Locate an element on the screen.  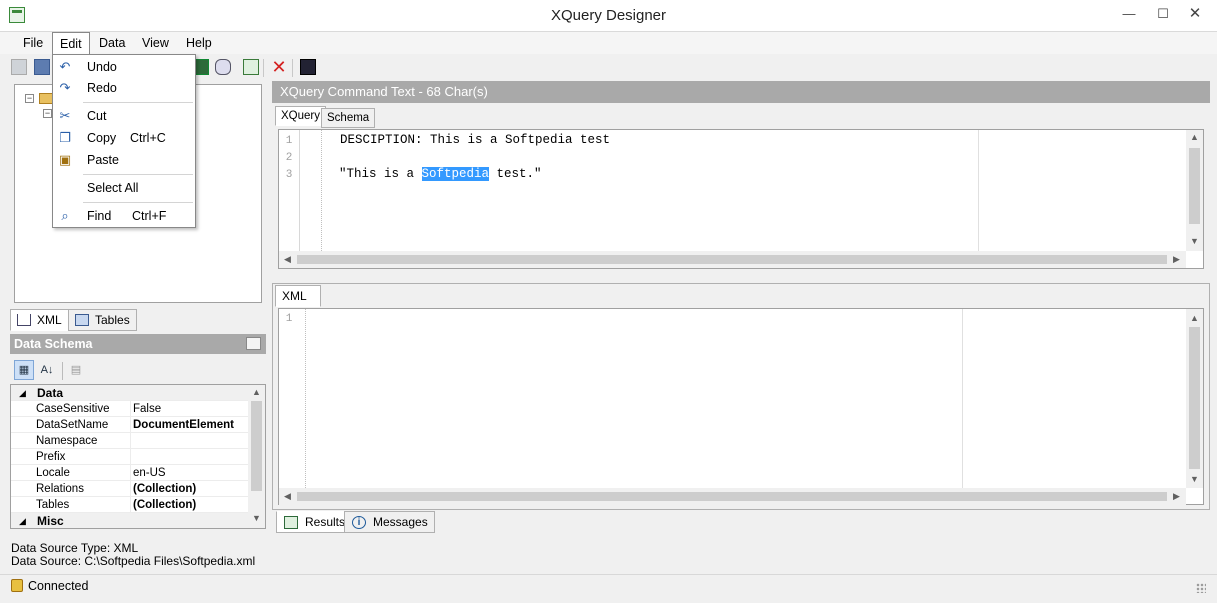
property-row: Prefix is located at coordinates (129, 457).